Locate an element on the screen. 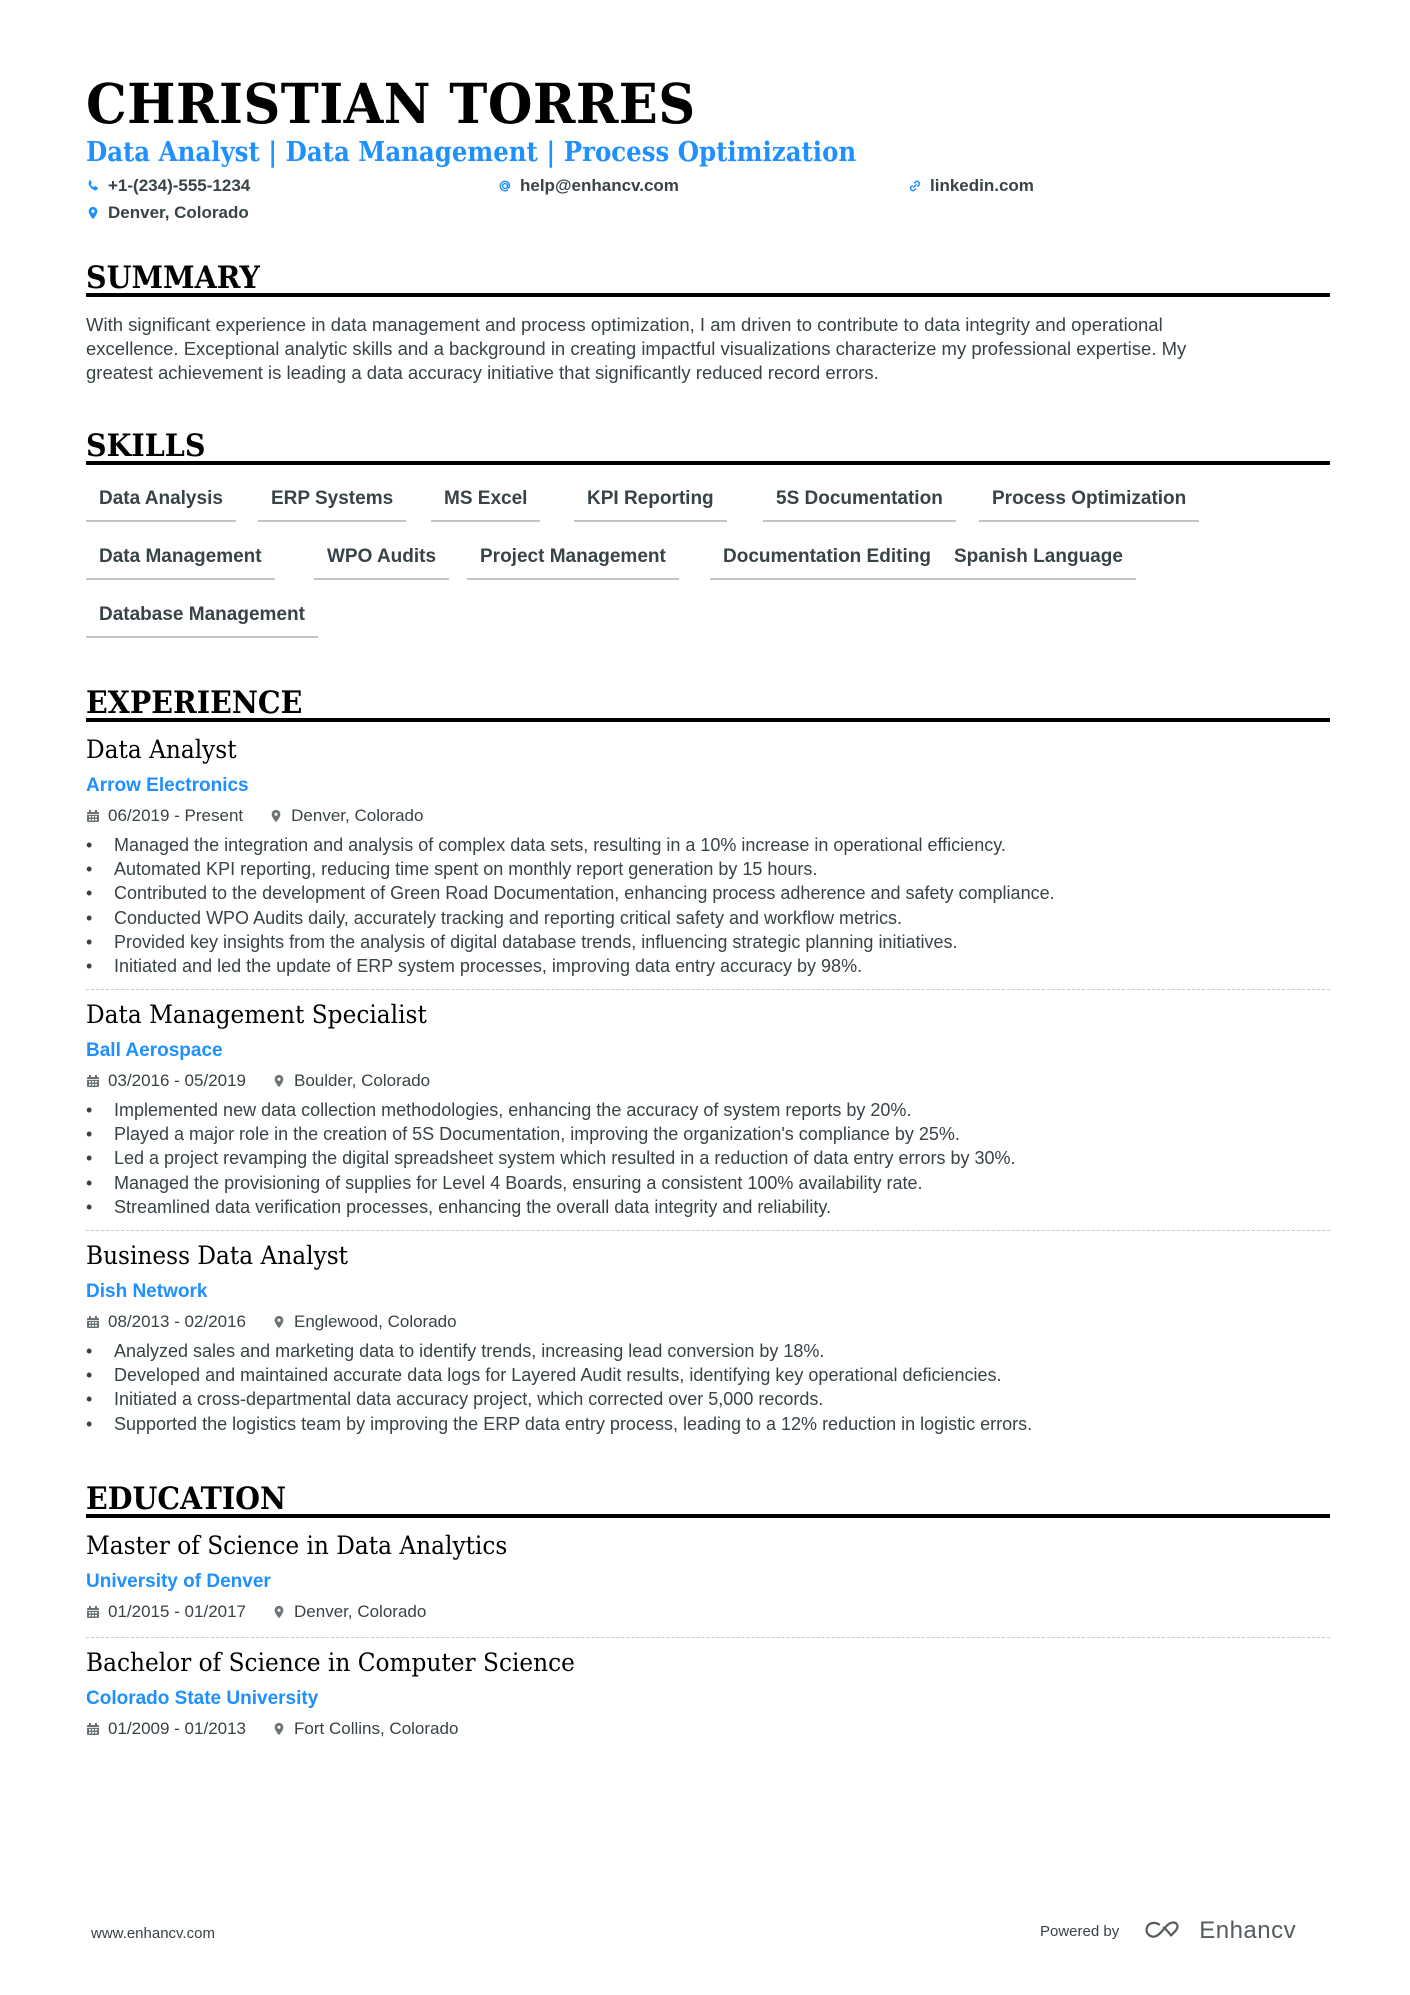 Image resolution: width=1410 pixels, height=1995 pixels. experience-divider is located at coordinates (708, 720).